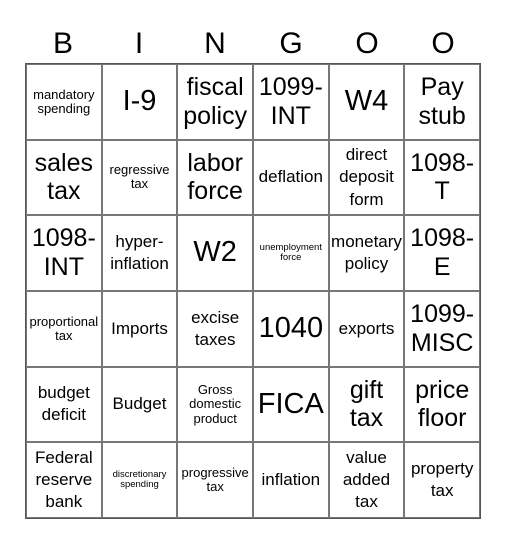  I want to click on cell-text: 1040, so click(291, 327).